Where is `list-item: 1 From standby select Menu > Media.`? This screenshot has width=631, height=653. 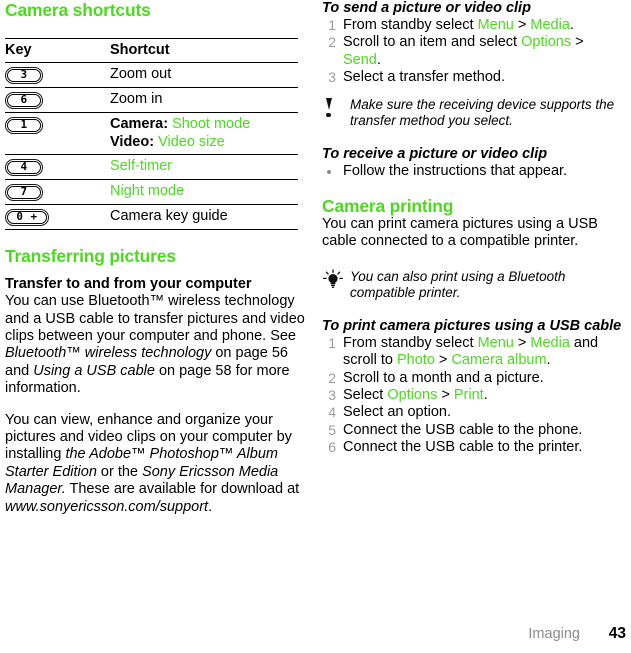 list-item: 1 From standby select Menu > Media. is located at coordinates (472, 25).